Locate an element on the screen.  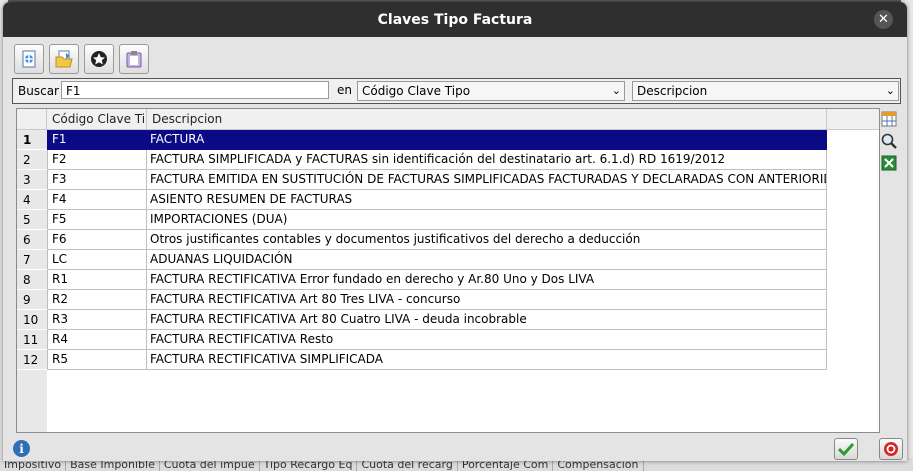
excel-export-button is located at coordinates (889, 163).